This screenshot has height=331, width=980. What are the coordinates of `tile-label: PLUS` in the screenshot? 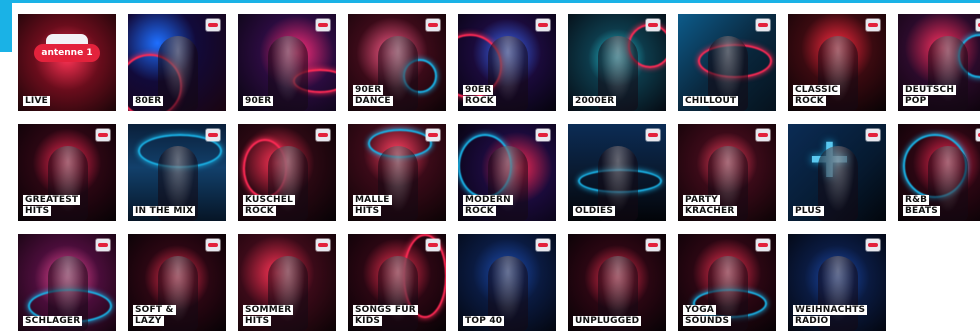 It's located at (808, 211).